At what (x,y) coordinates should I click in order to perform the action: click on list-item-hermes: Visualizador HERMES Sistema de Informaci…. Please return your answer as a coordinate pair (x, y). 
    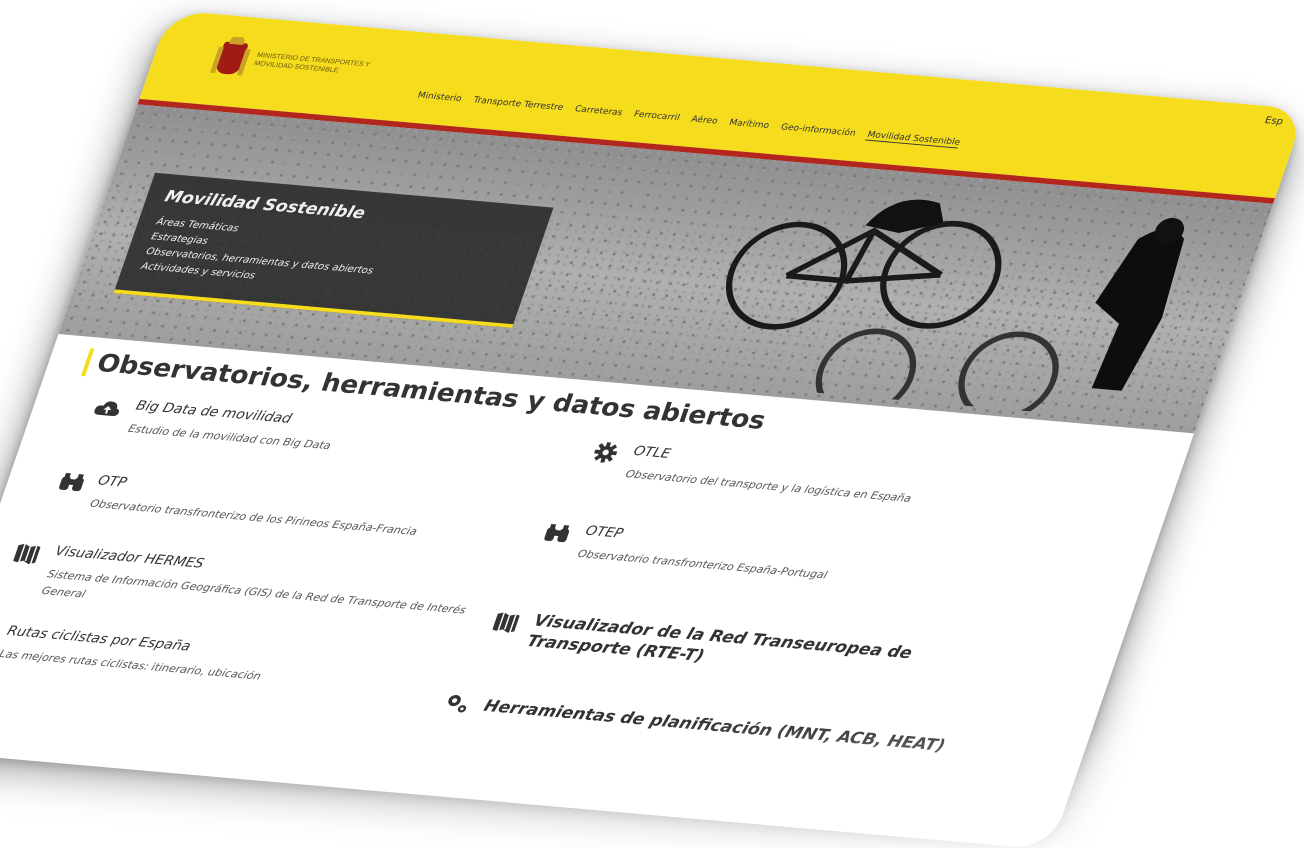
    Looking at the image, I should click on (258, 590).